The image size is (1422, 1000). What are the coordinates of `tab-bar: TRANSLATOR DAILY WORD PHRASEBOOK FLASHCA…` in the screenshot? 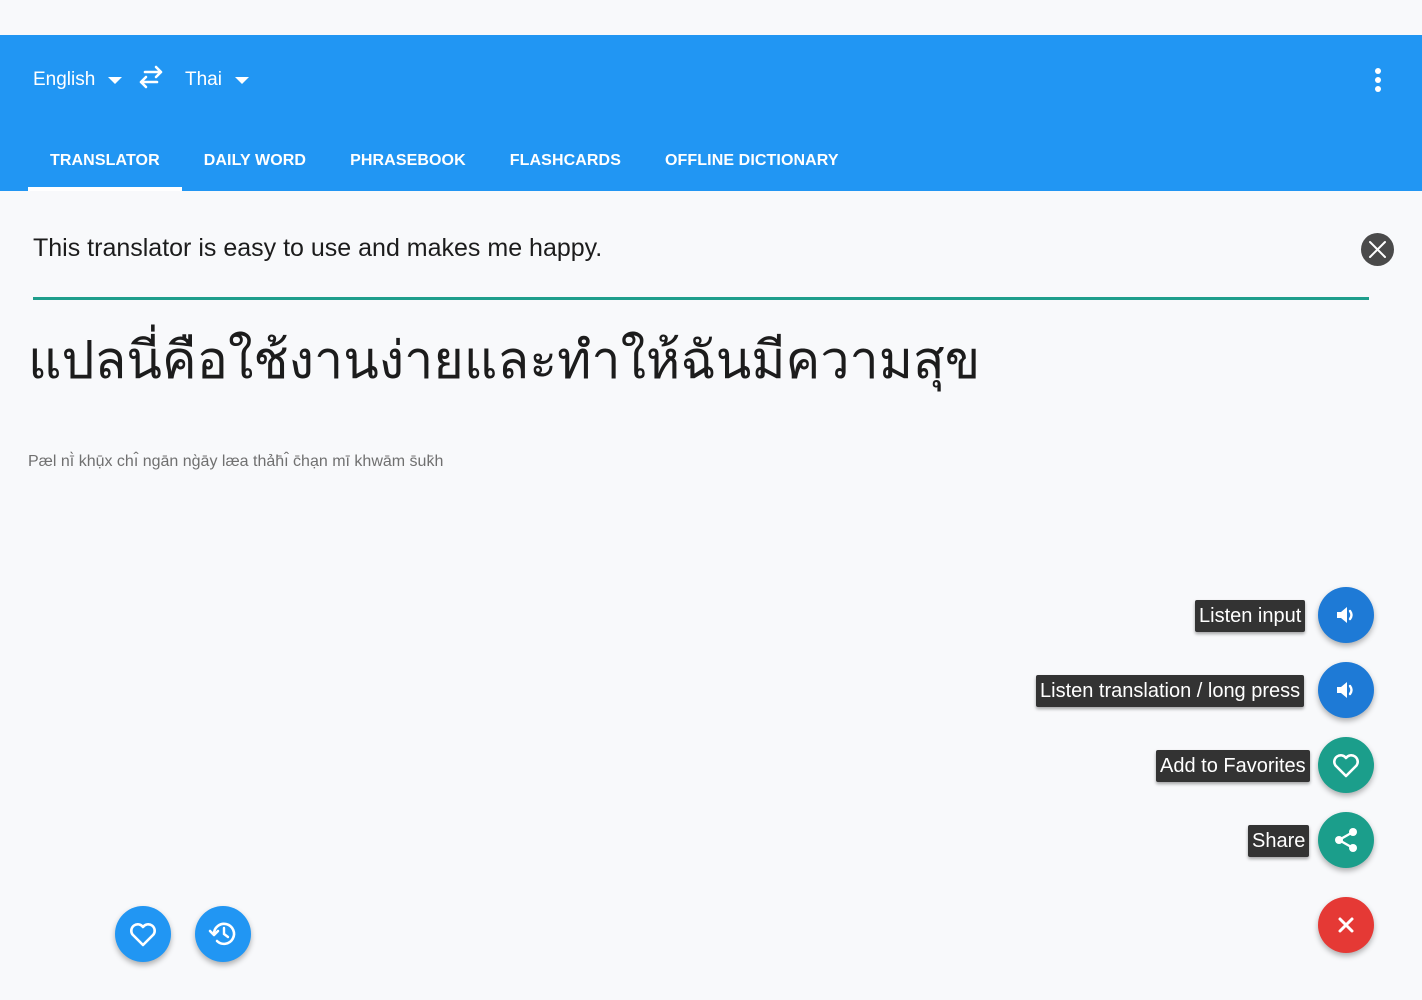 It's located at (444, 160).